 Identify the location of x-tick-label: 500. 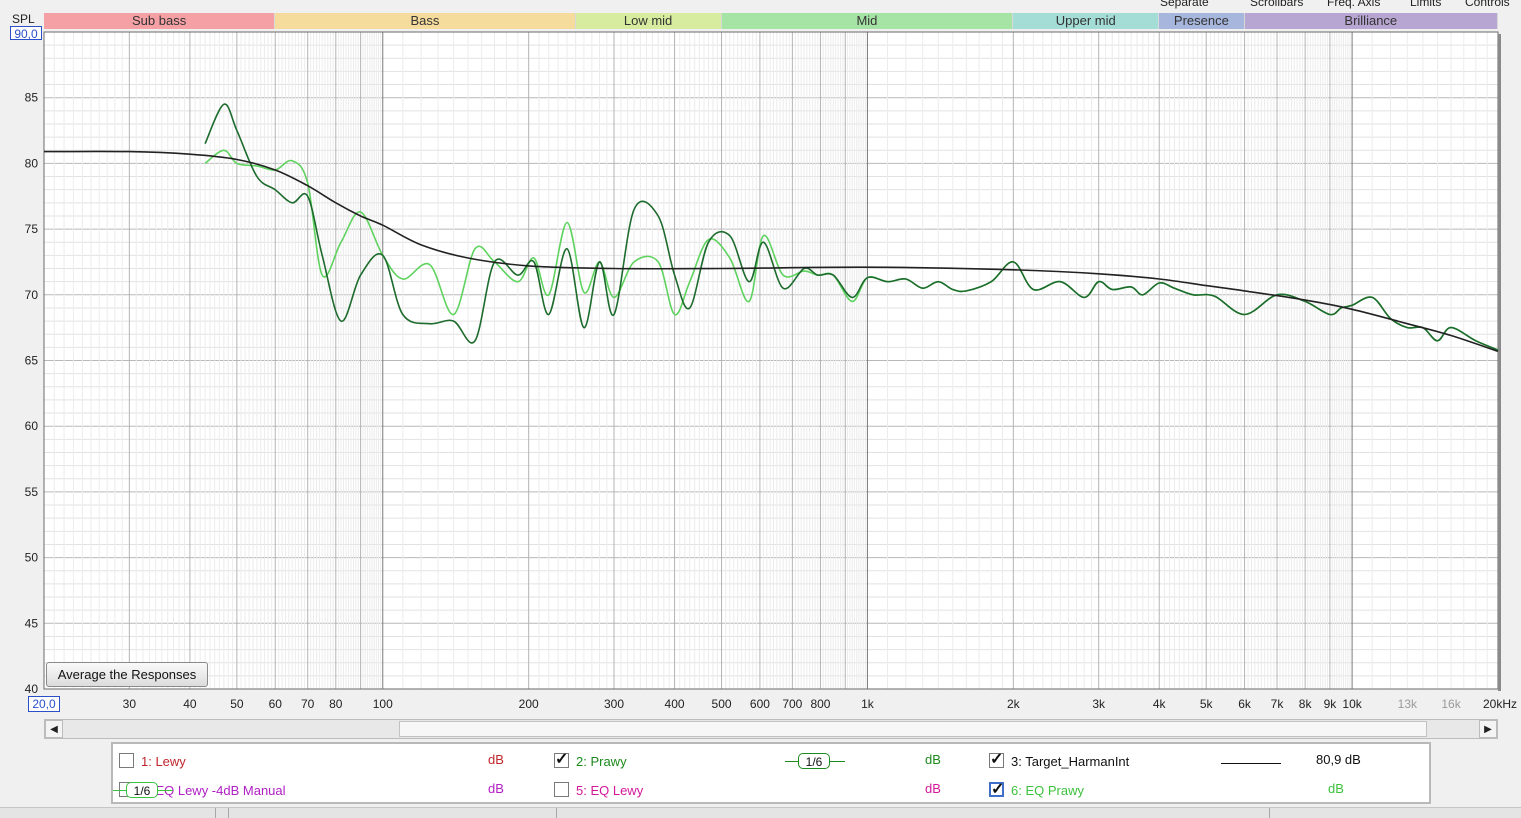
(722, 704).